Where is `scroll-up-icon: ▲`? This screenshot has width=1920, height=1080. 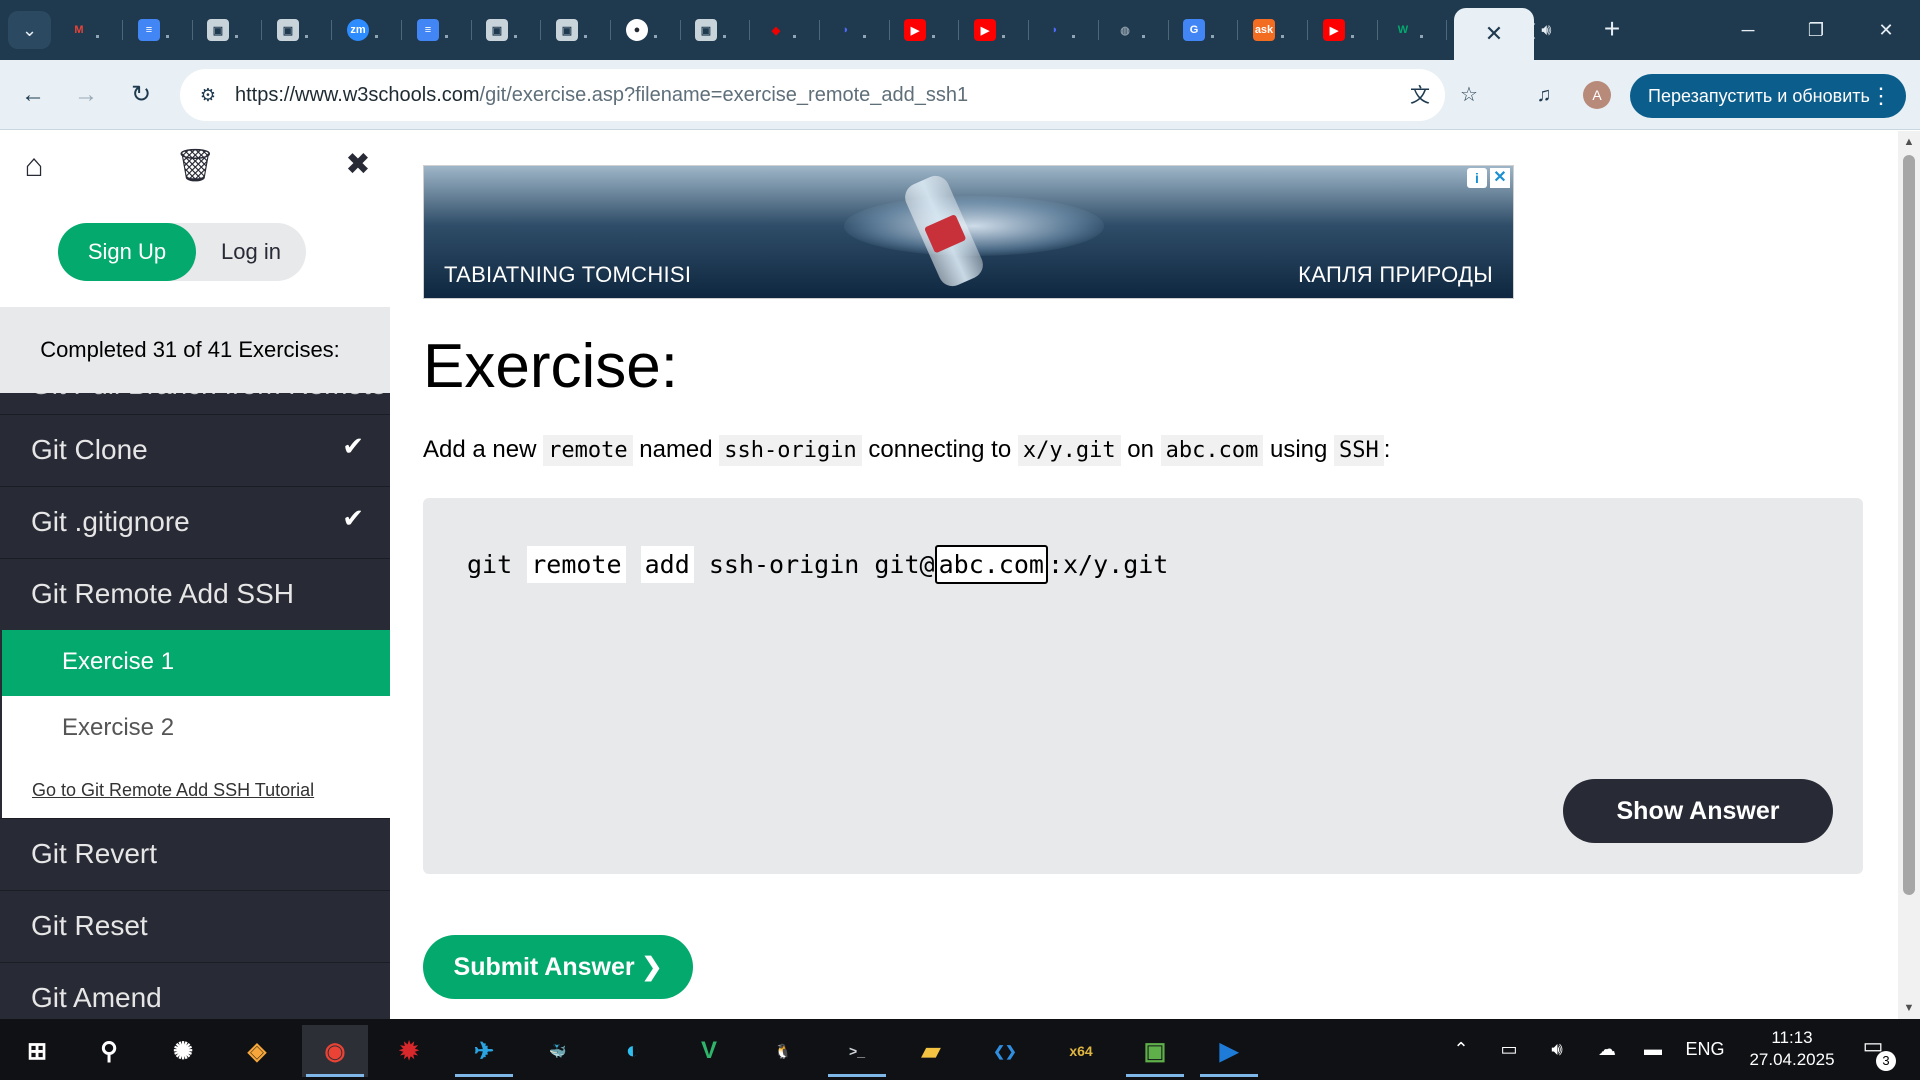
scroll-up-icon: ▲ is located at coordinates (1909, 142).